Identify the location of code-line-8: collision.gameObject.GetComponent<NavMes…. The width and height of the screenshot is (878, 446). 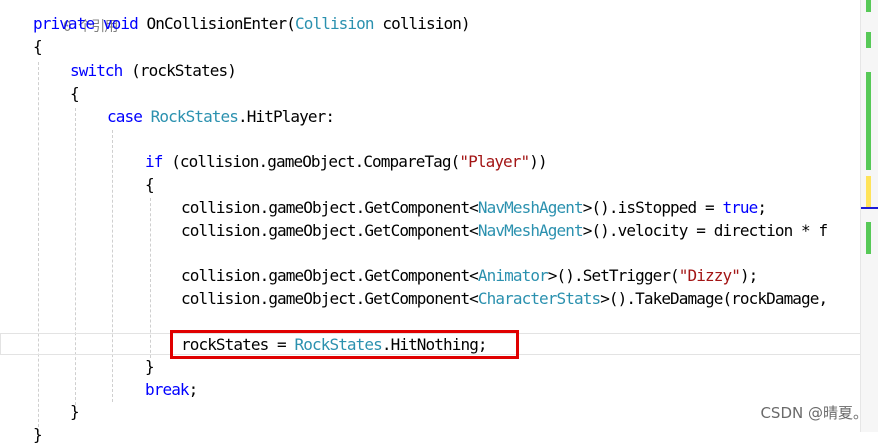
(474, 208).